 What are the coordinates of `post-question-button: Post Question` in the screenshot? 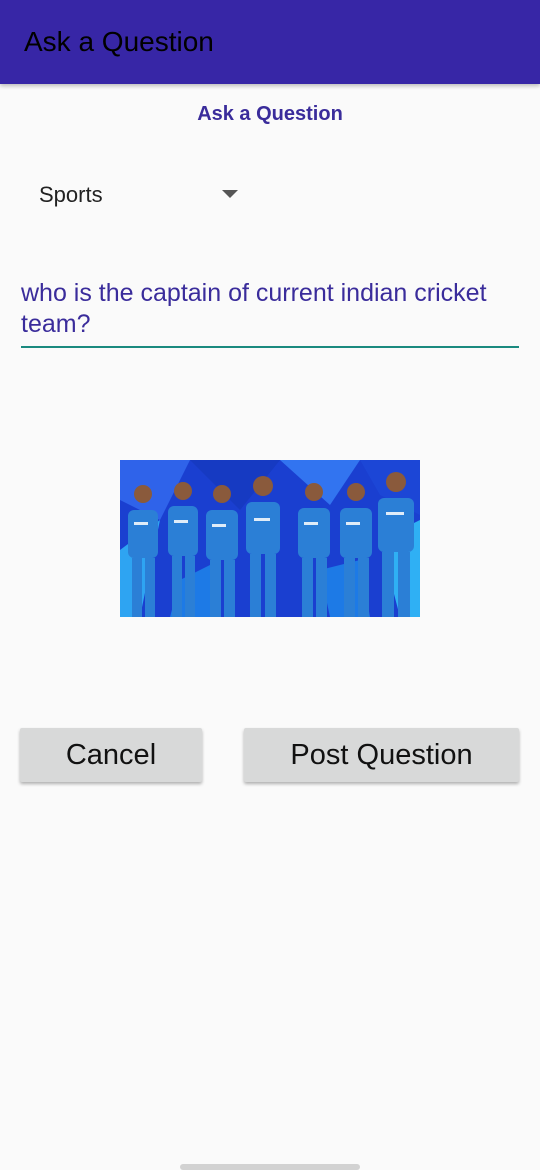 It's located at (381, 755).